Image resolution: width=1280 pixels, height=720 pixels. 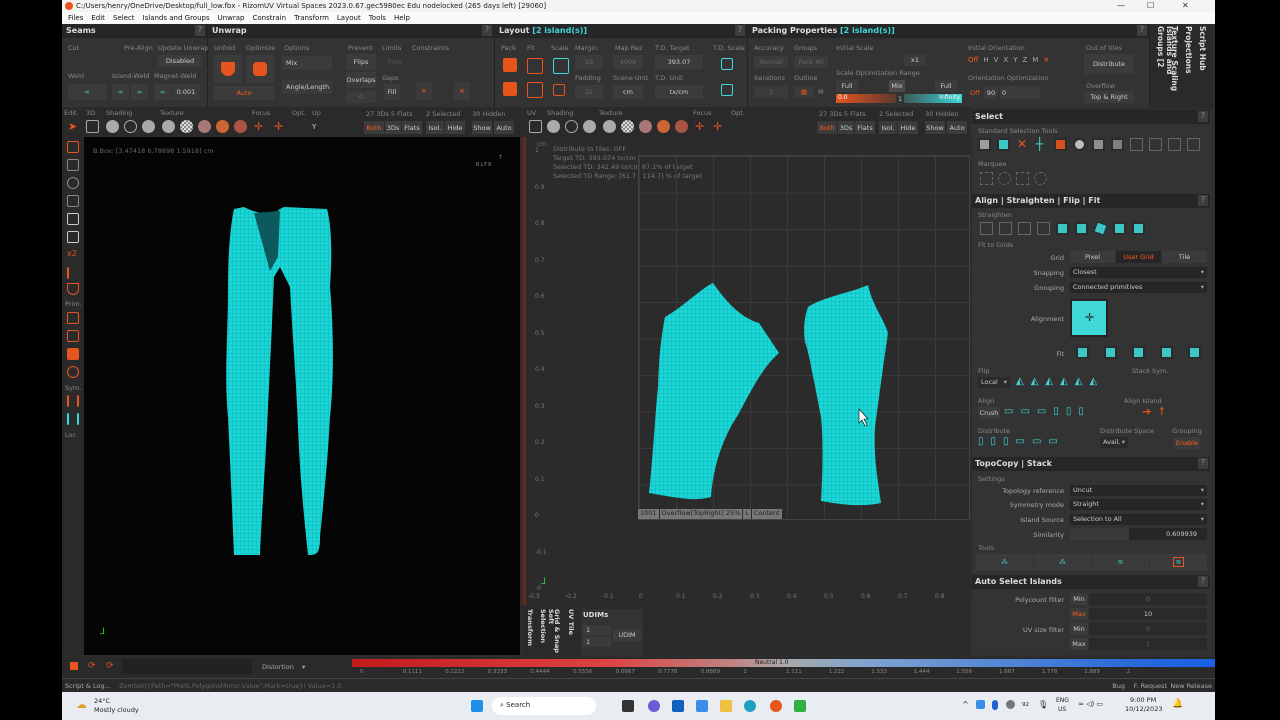 What do you see at coordinates (1010, 704) in the screenshot?
I see `tray-sync-icon` at bounding box center [1010, 704].